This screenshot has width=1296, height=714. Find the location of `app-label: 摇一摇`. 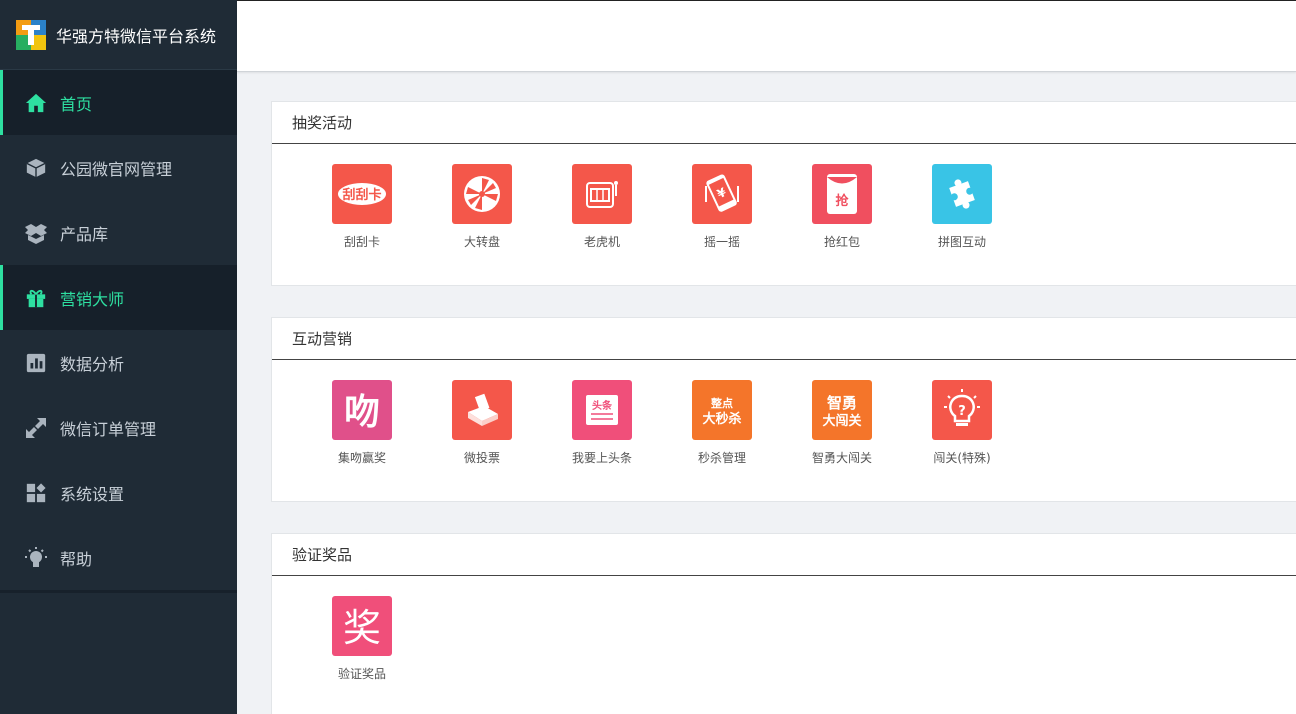

app-label: 摇一摇 is located at coordinates (721, 242).